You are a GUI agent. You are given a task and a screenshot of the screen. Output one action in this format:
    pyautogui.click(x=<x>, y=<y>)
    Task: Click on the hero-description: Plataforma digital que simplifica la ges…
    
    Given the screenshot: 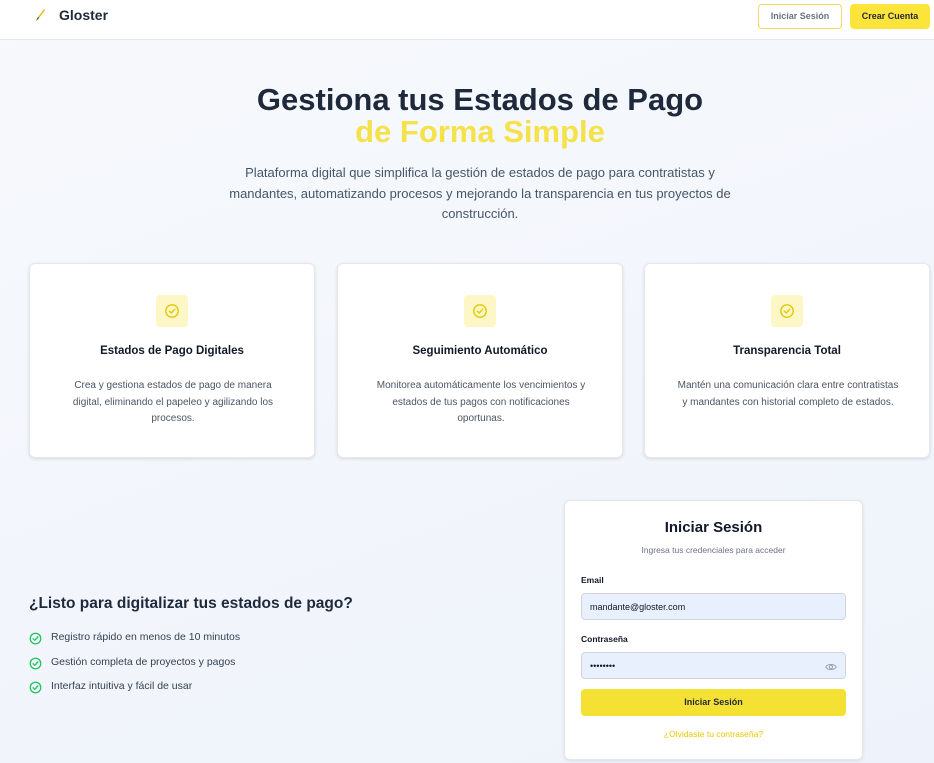 What is the action you would take?
    pyautogui.click(x=480, y=193)
    